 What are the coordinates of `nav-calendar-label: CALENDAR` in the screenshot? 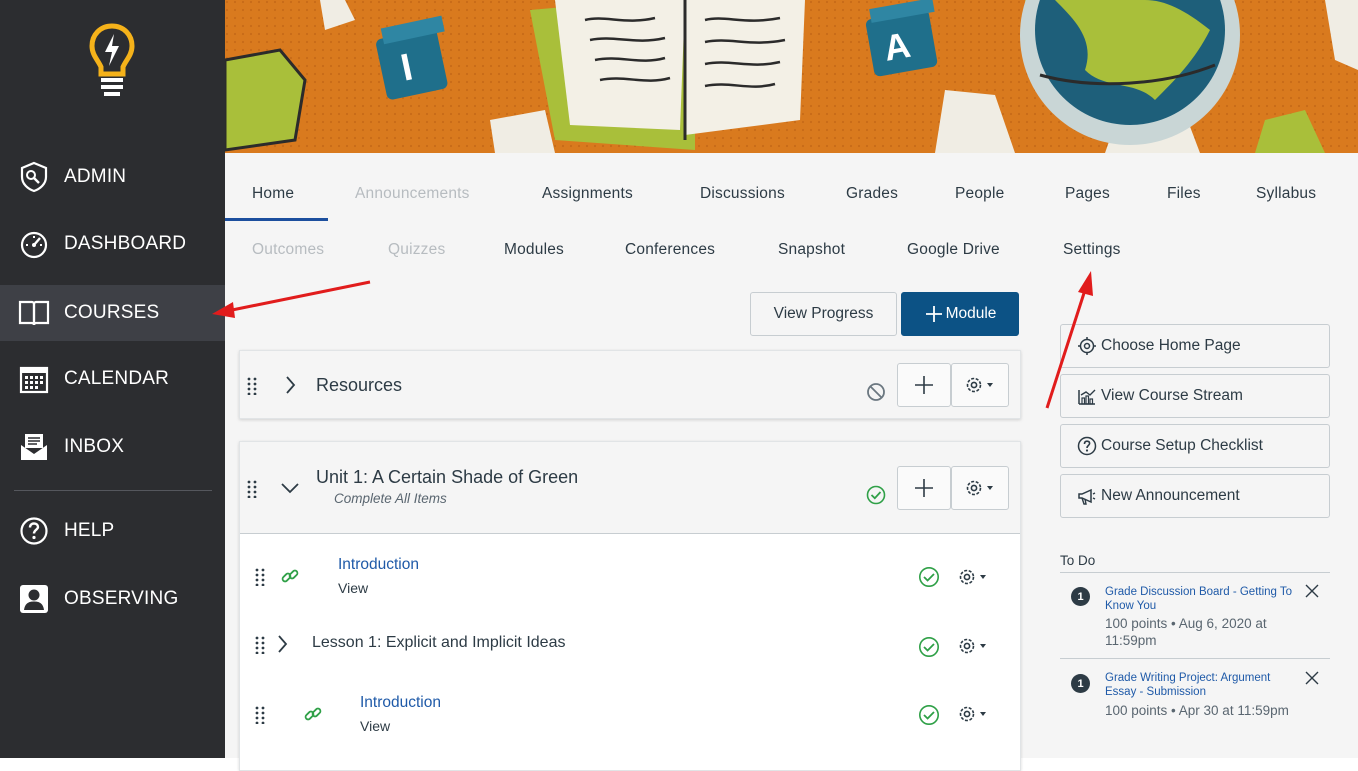 It's located at (117, 378).